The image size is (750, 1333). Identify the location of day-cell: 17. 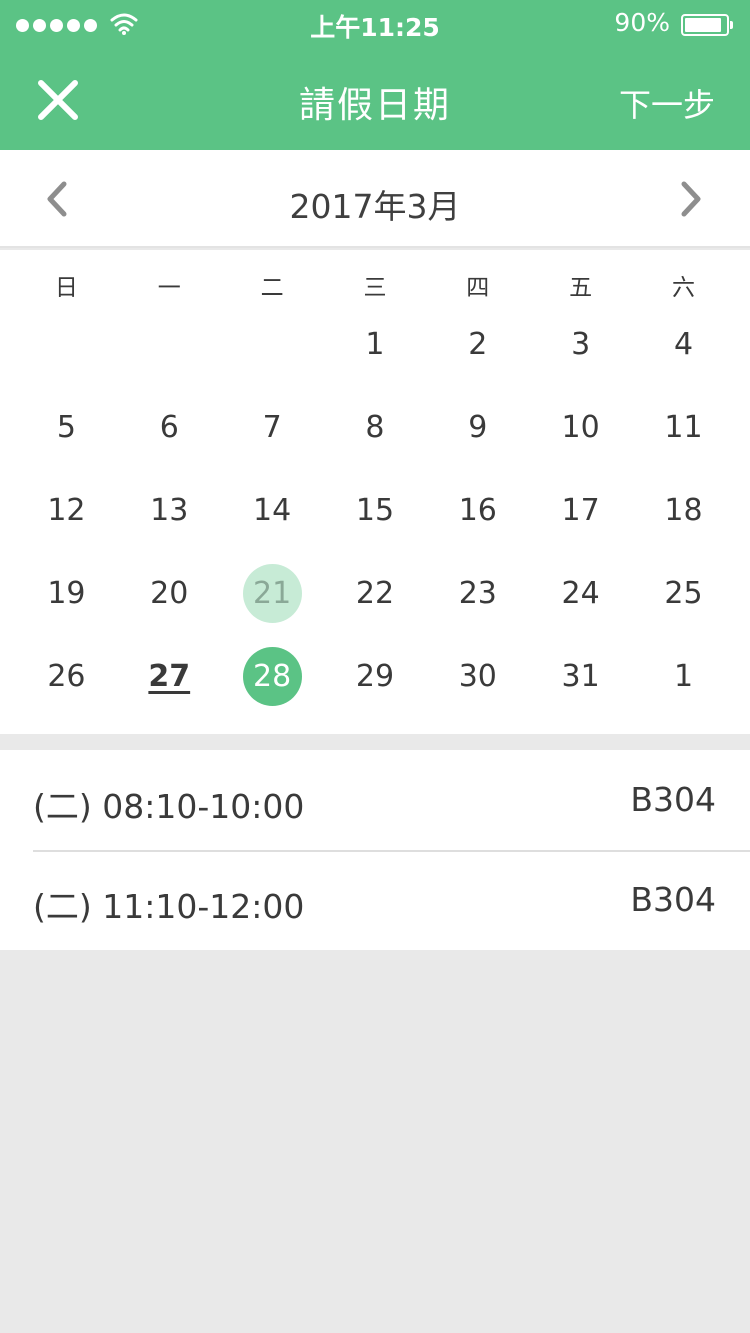
(580, 510).